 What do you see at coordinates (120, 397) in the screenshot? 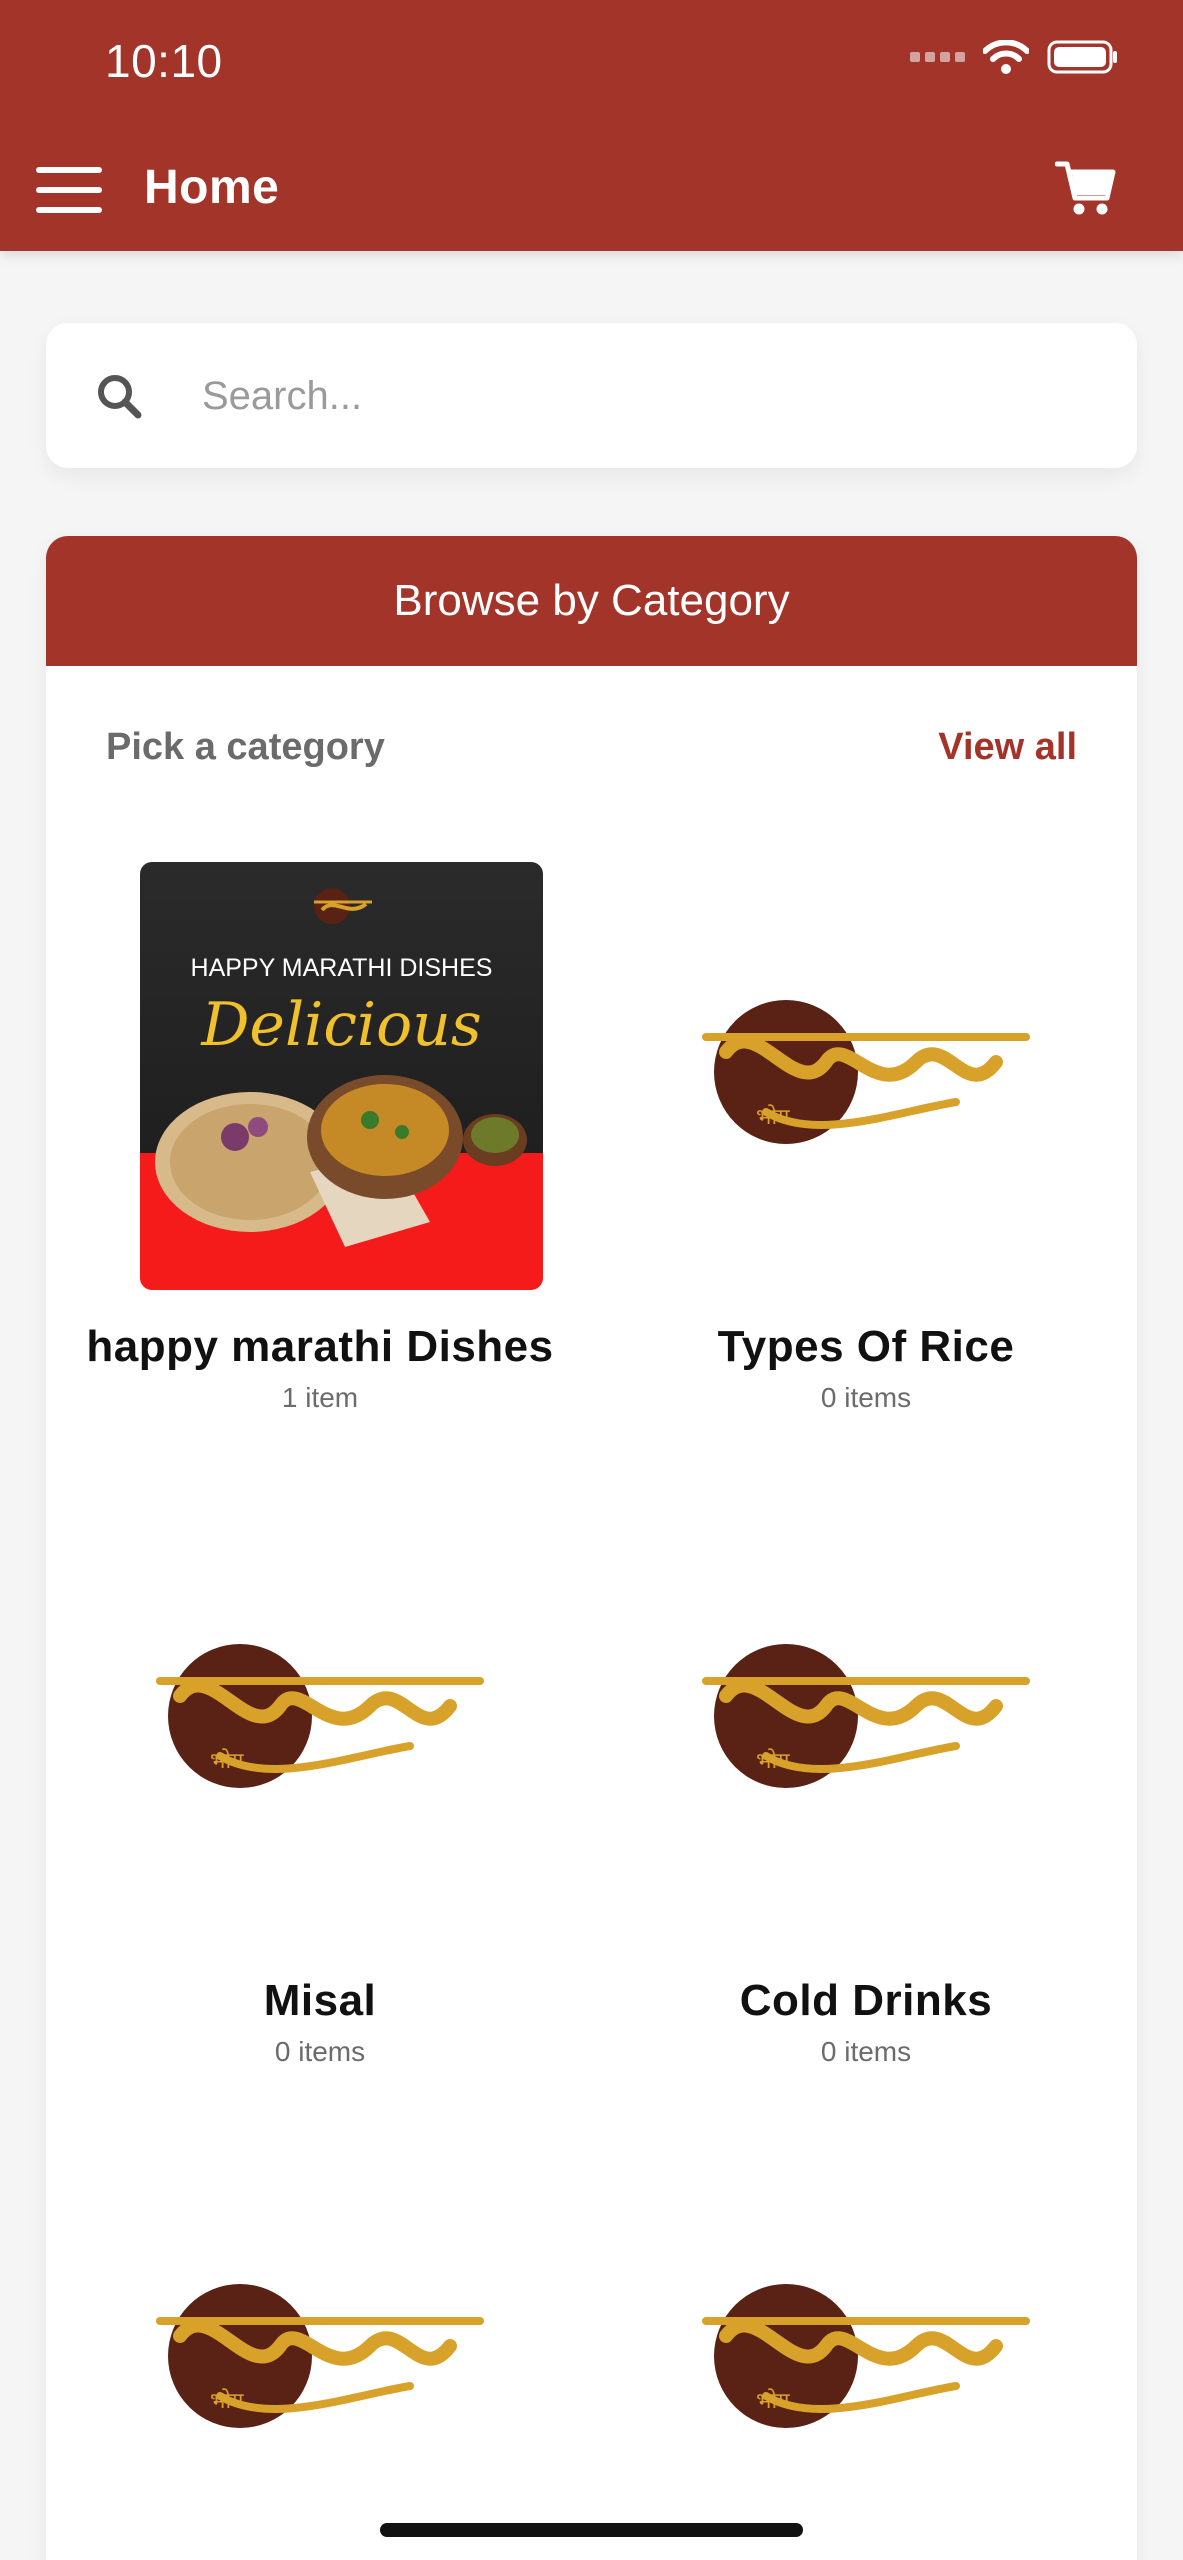
I see `search-icon` at bounding box center [120, 397].